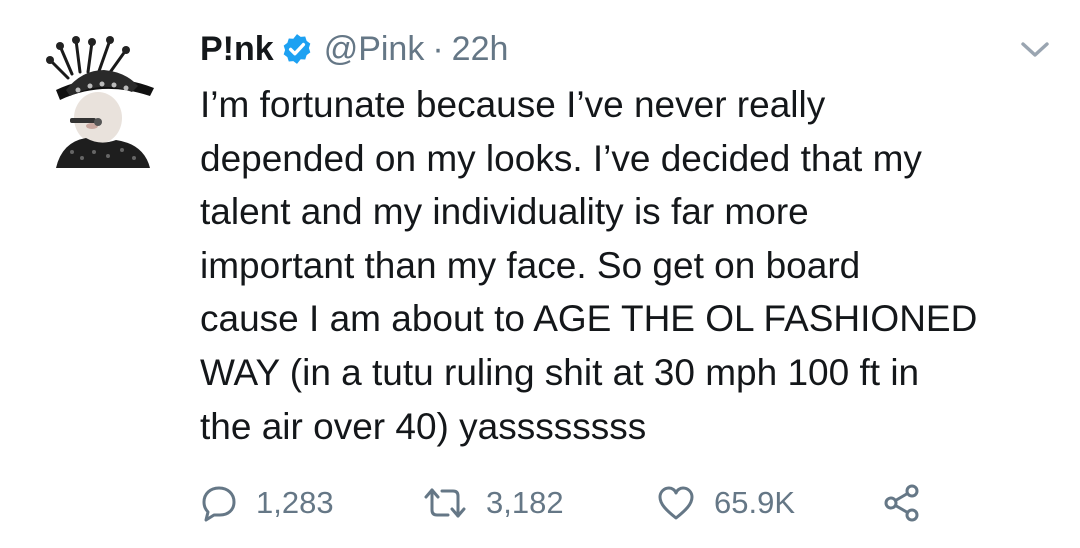  Describe the element at coordinates (1035, 50) in the screenshot. I see `chevron-down-icon` at that location.